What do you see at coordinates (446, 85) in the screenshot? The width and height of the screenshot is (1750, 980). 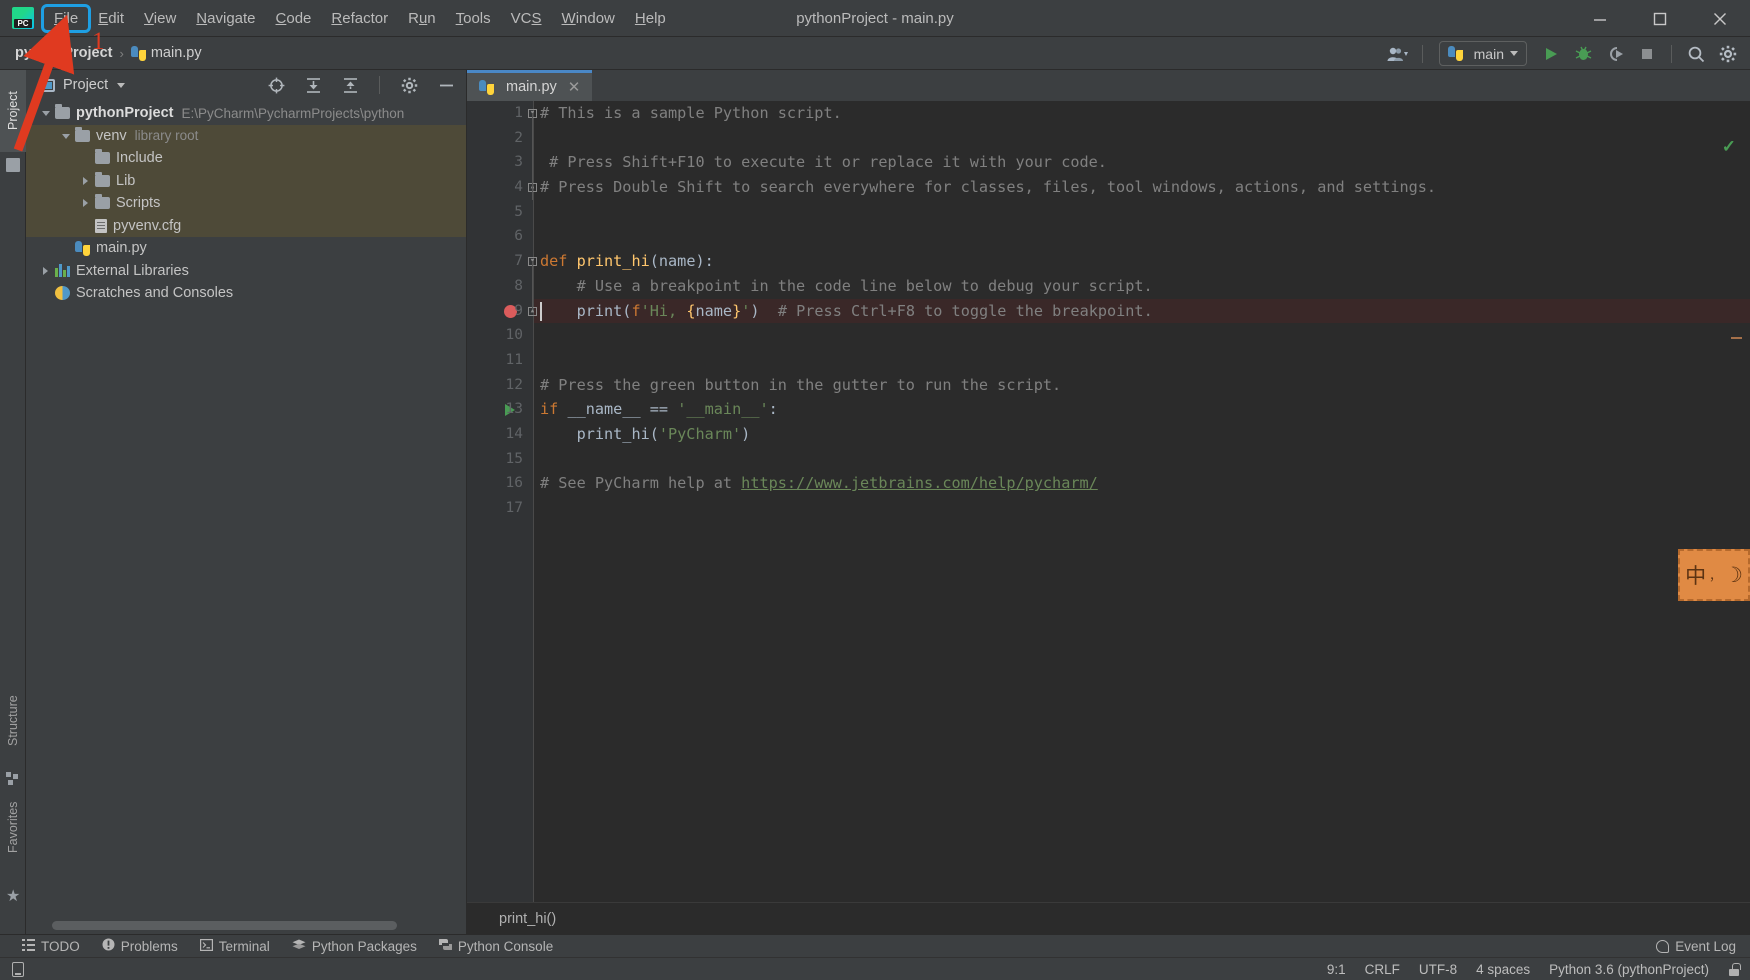 I see `hide-panel-icon` at bounding box center [446, 85].